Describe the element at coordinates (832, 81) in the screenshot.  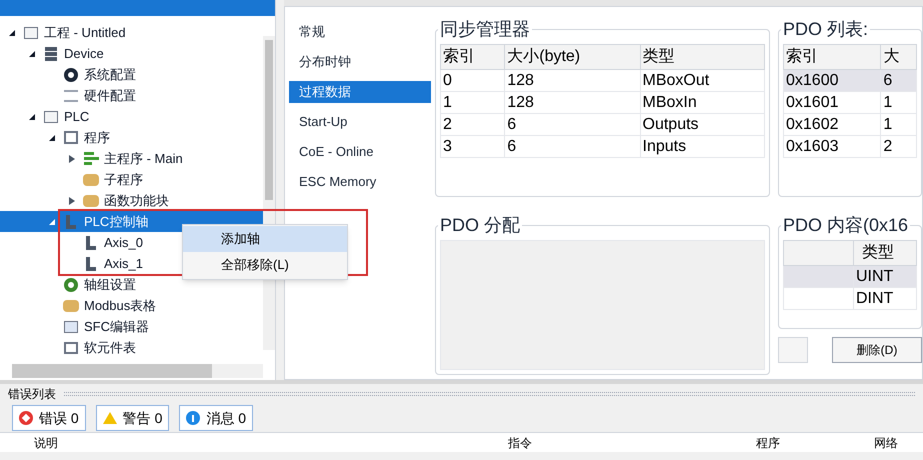
I see `table-cell: 0x1600` at that location.